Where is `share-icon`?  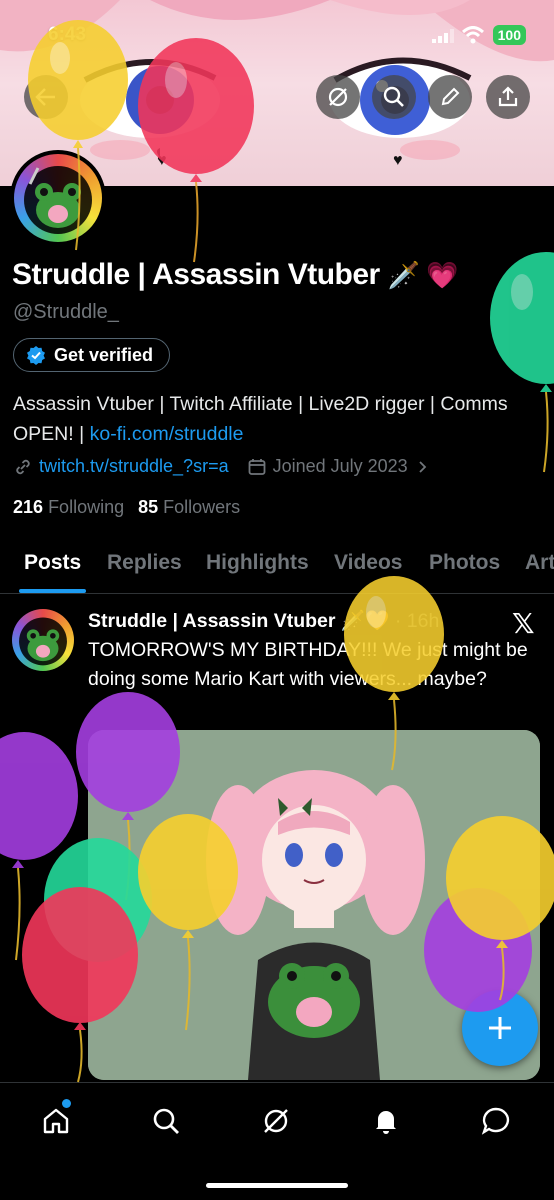 share-icon is located at coordinates (508, 96).